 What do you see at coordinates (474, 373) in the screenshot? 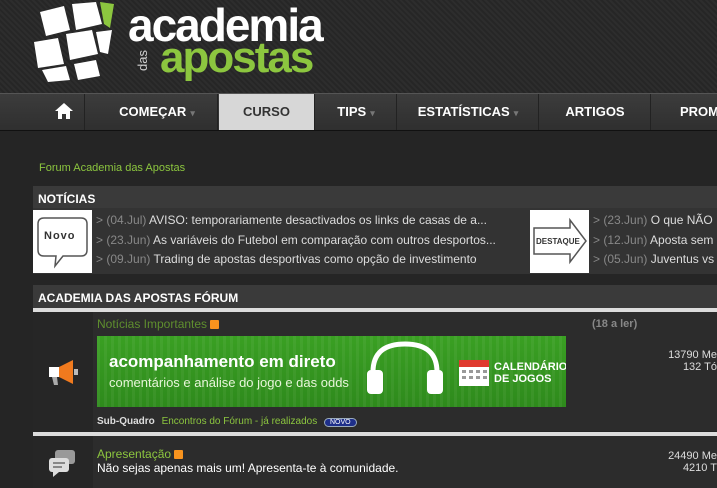
I see `calendar-icon` at bounding box center [474, 373].